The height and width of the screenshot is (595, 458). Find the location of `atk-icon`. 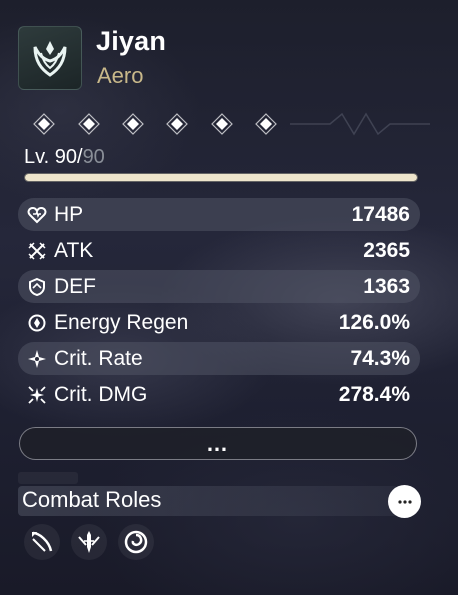

atk-icon is located at coordinates (37, 251).